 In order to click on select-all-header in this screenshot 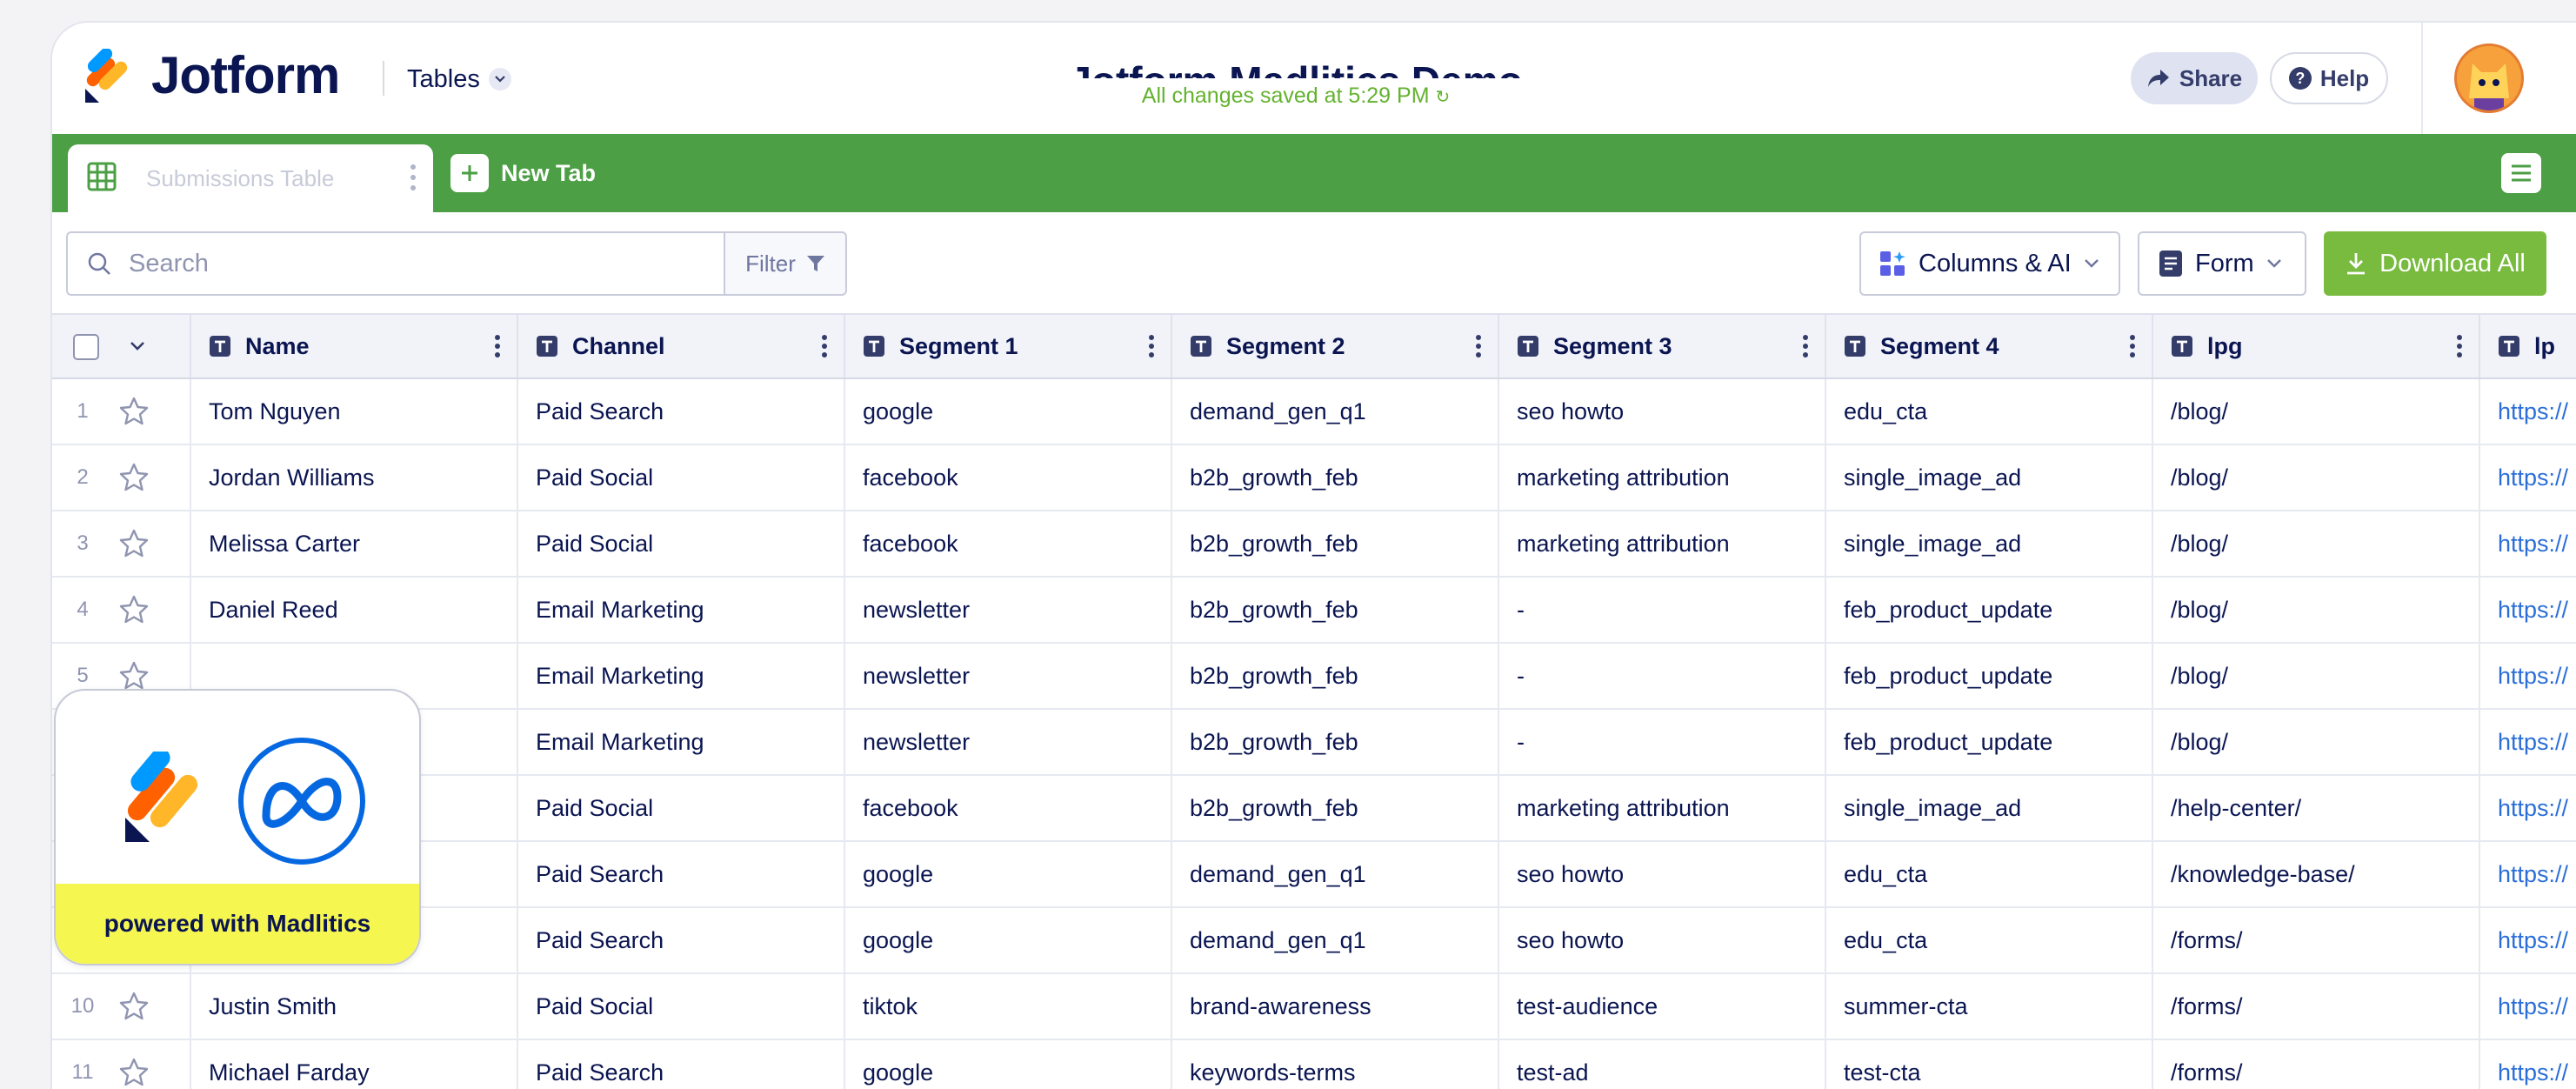, I will do `click(122, 346)`.